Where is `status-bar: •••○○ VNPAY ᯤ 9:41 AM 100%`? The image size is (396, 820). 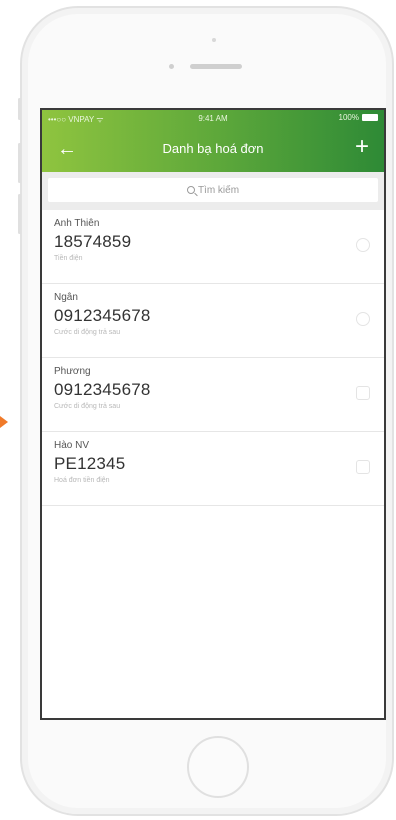 status-bar: •••○○ VNPAY ᯤ 9:41 AM 100% is located at coordinates (213, 119).